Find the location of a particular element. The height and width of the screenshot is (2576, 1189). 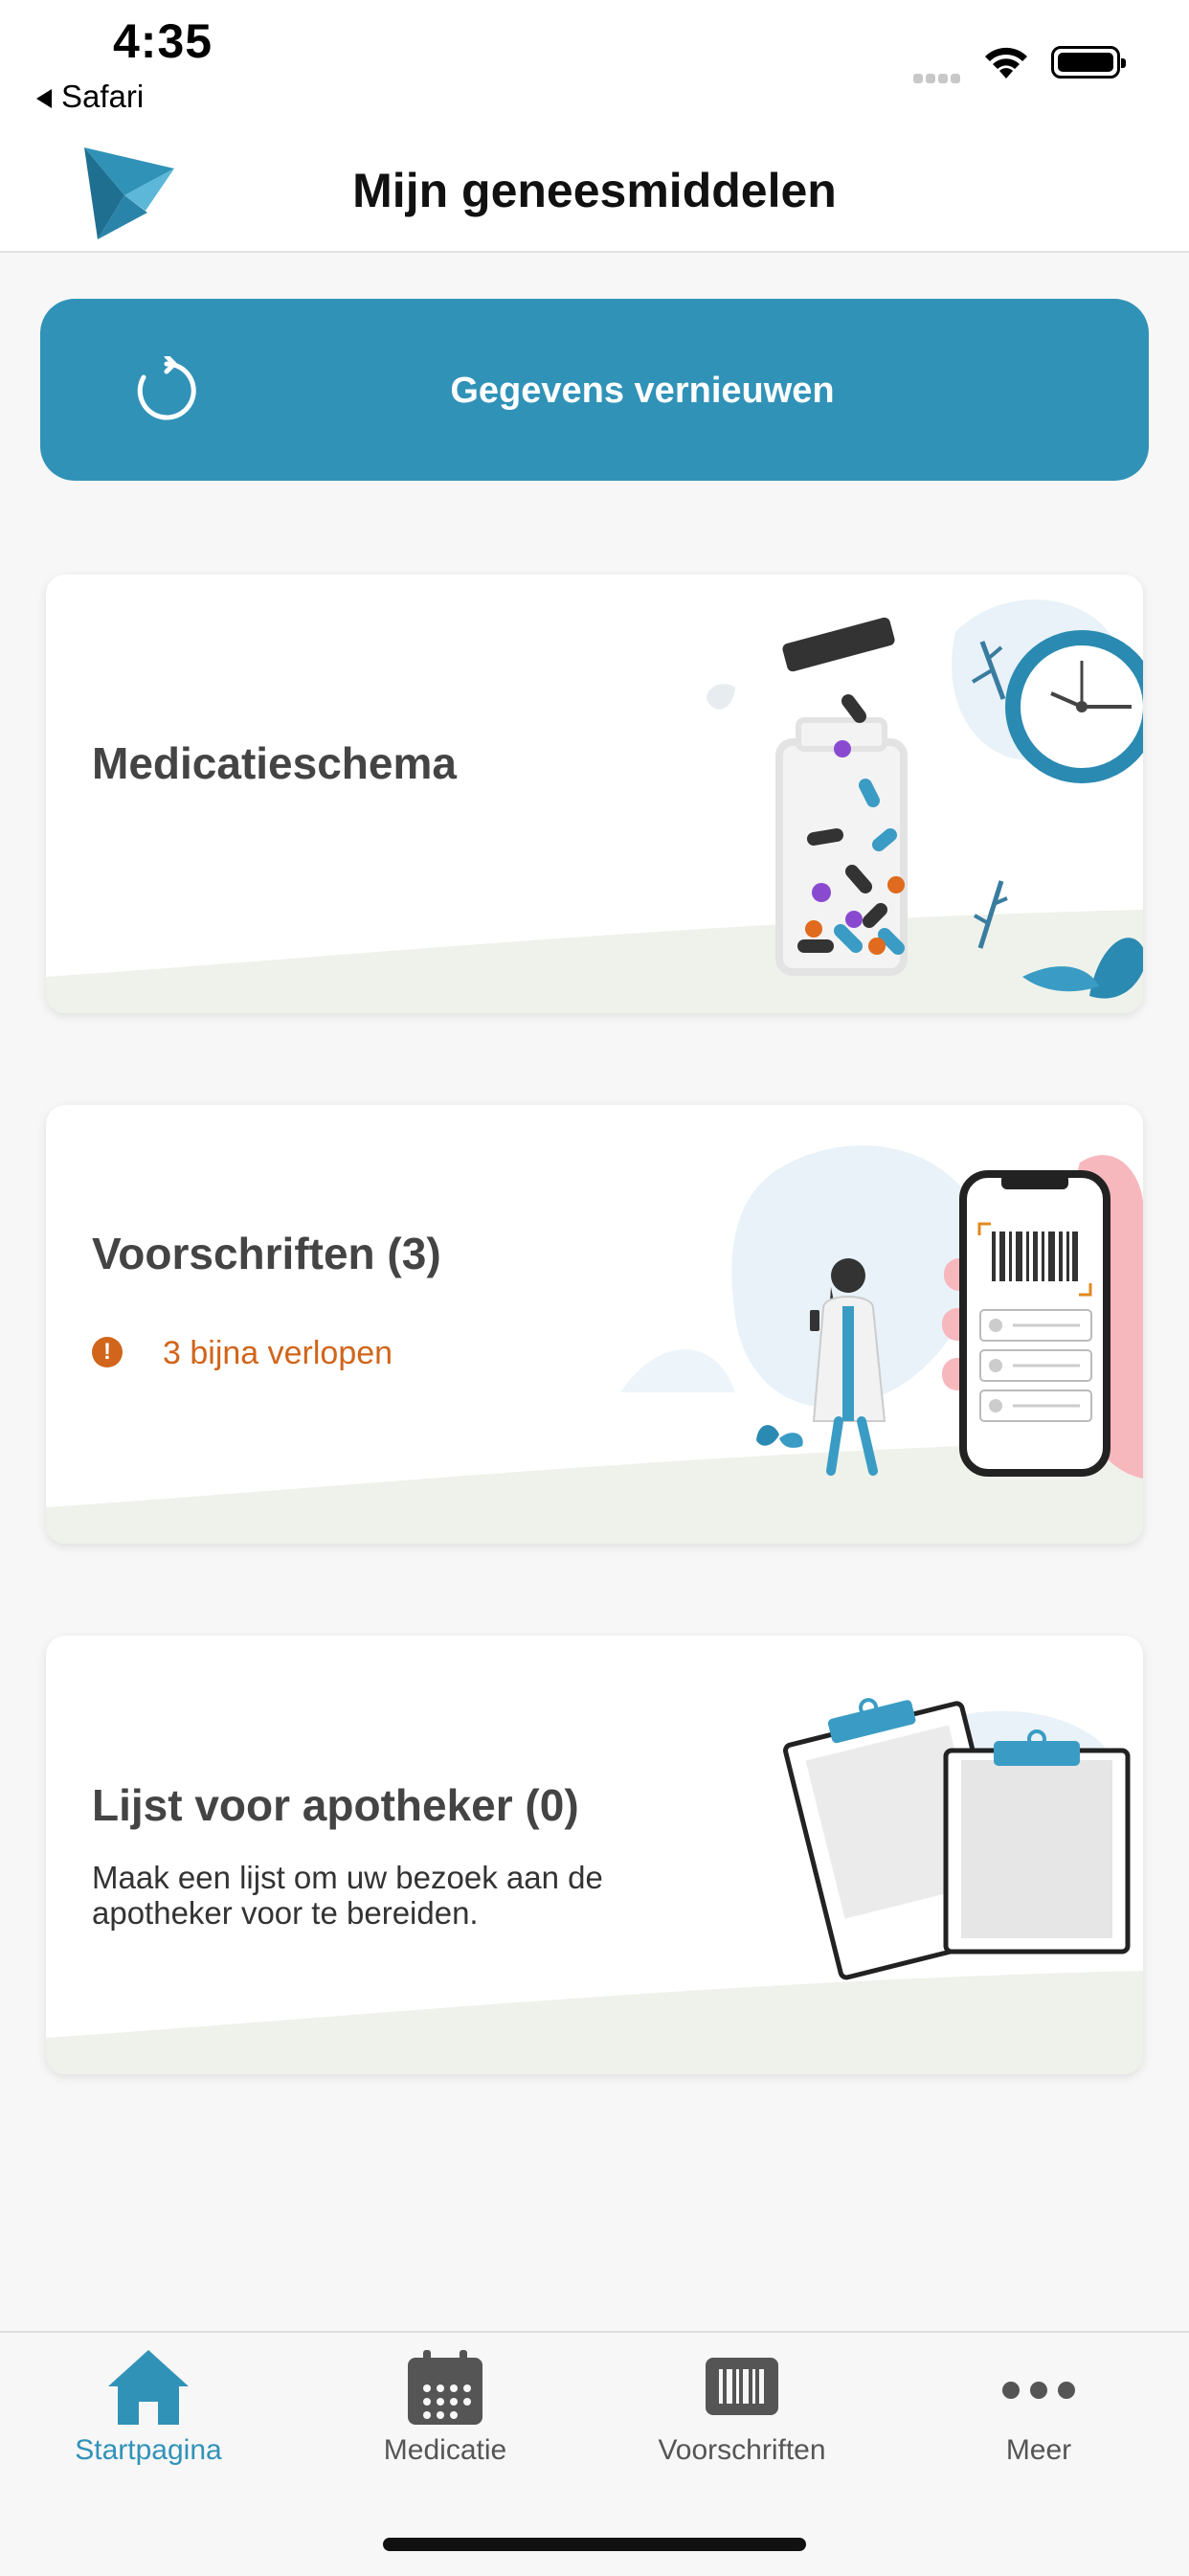

home-icon is located at coordinates (148, 2391).